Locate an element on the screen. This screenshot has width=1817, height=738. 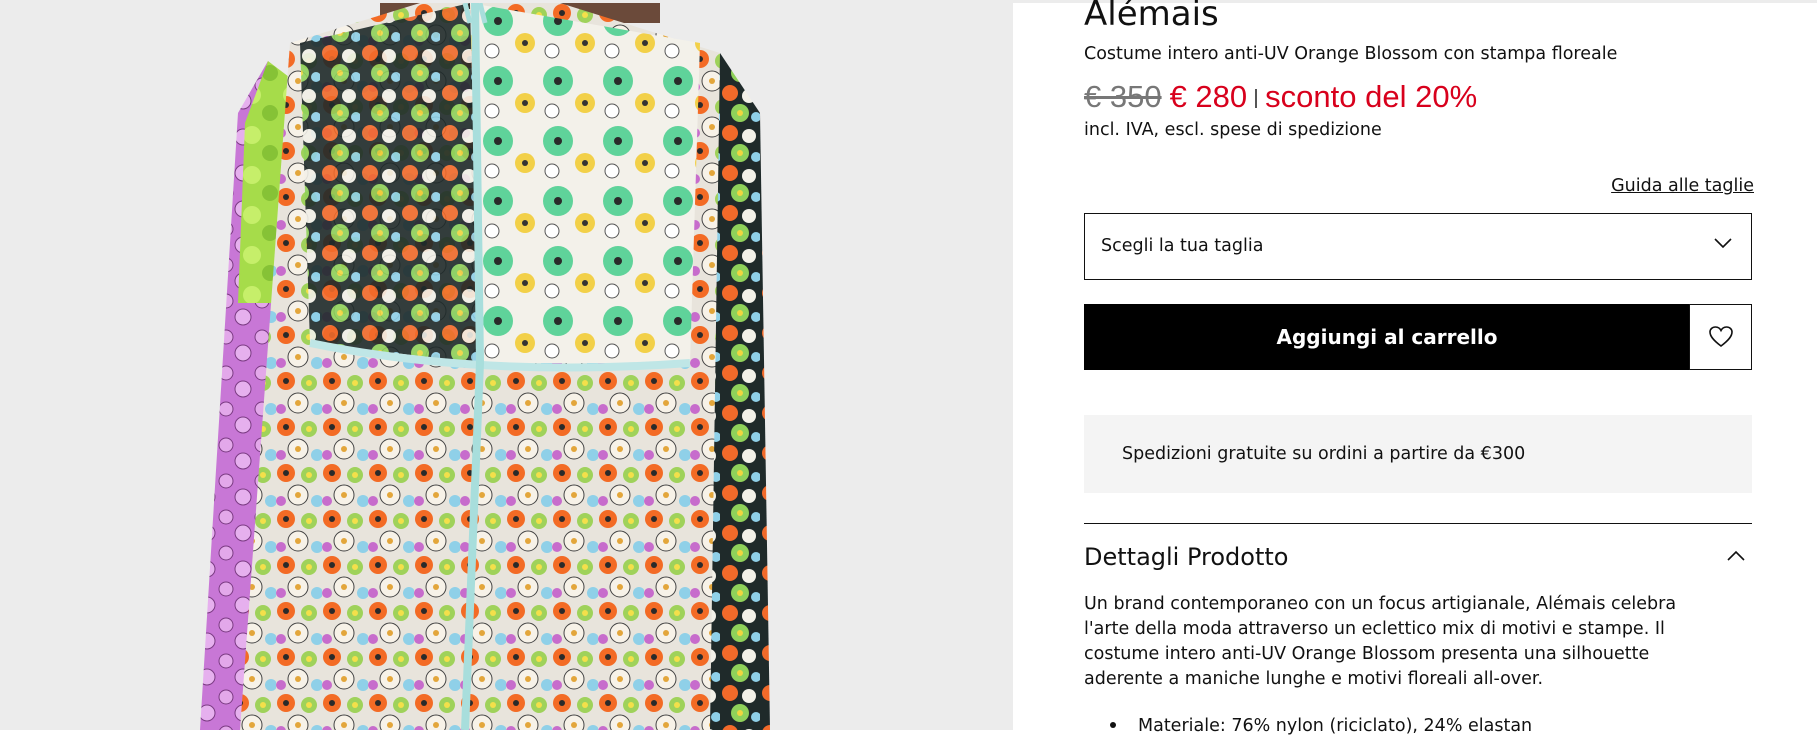
size-selector-label: Scegli la tua taglia is located at coordinates (1182, 246).